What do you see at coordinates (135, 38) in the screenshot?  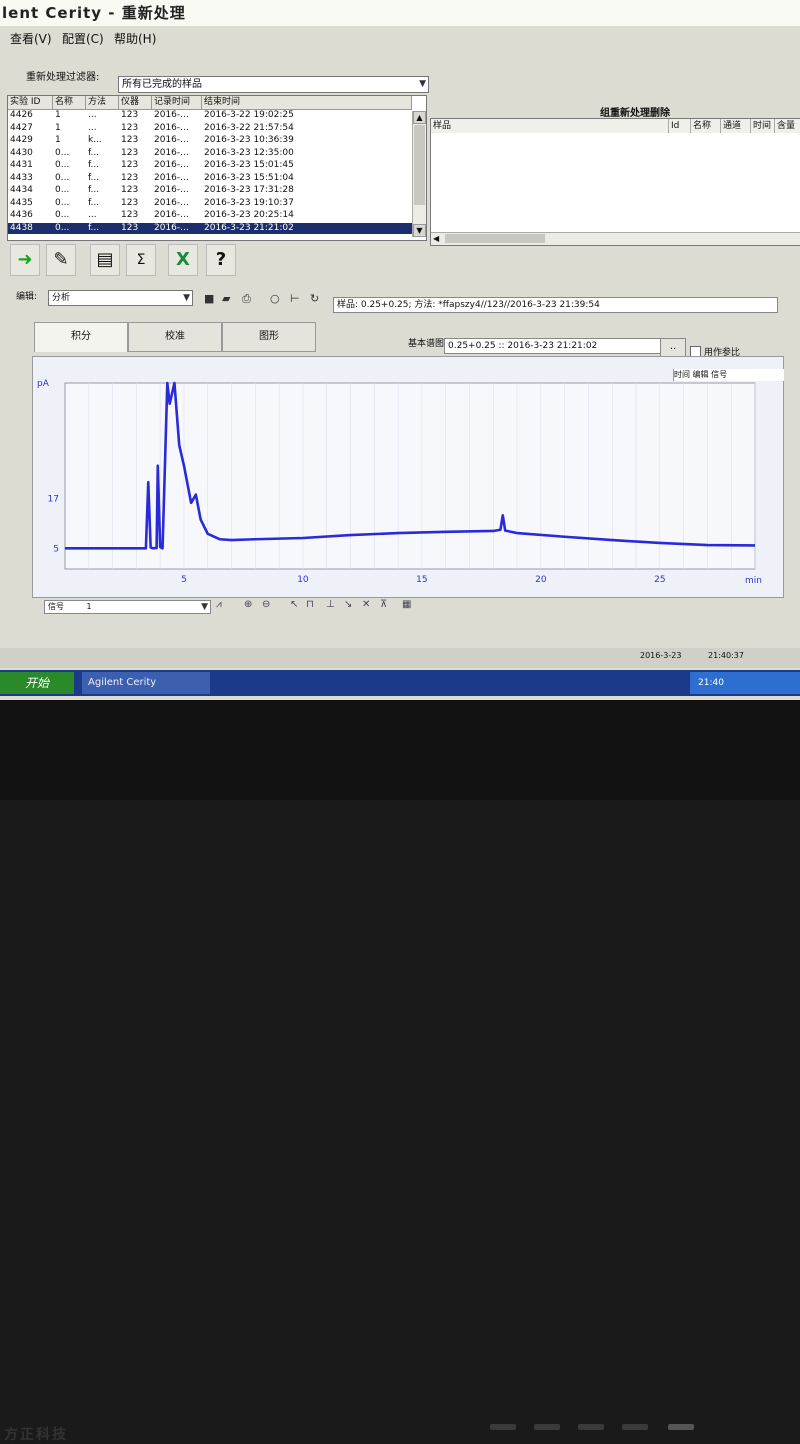 I see `menu-help: 帮助(H)` at bounding box center [135, 38].